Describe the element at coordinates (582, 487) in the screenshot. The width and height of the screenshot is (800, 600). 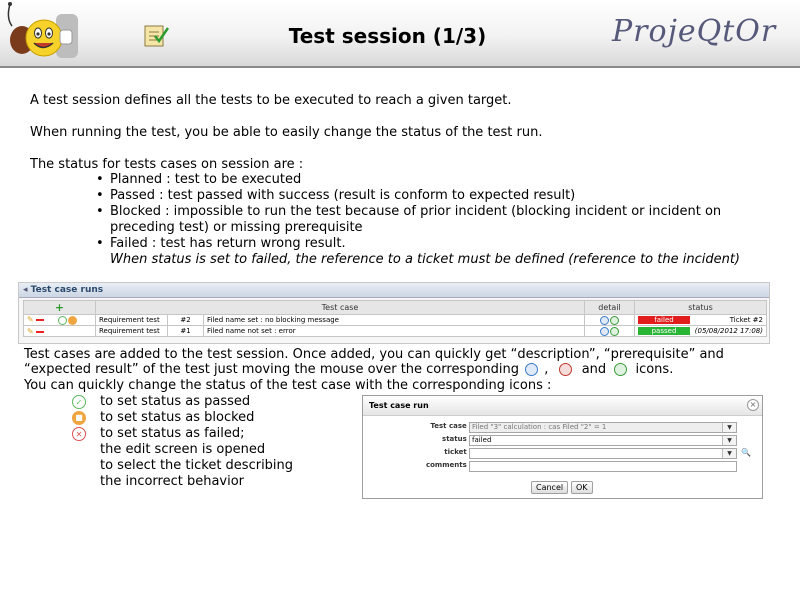
I see `ok-button: OK` at that location.